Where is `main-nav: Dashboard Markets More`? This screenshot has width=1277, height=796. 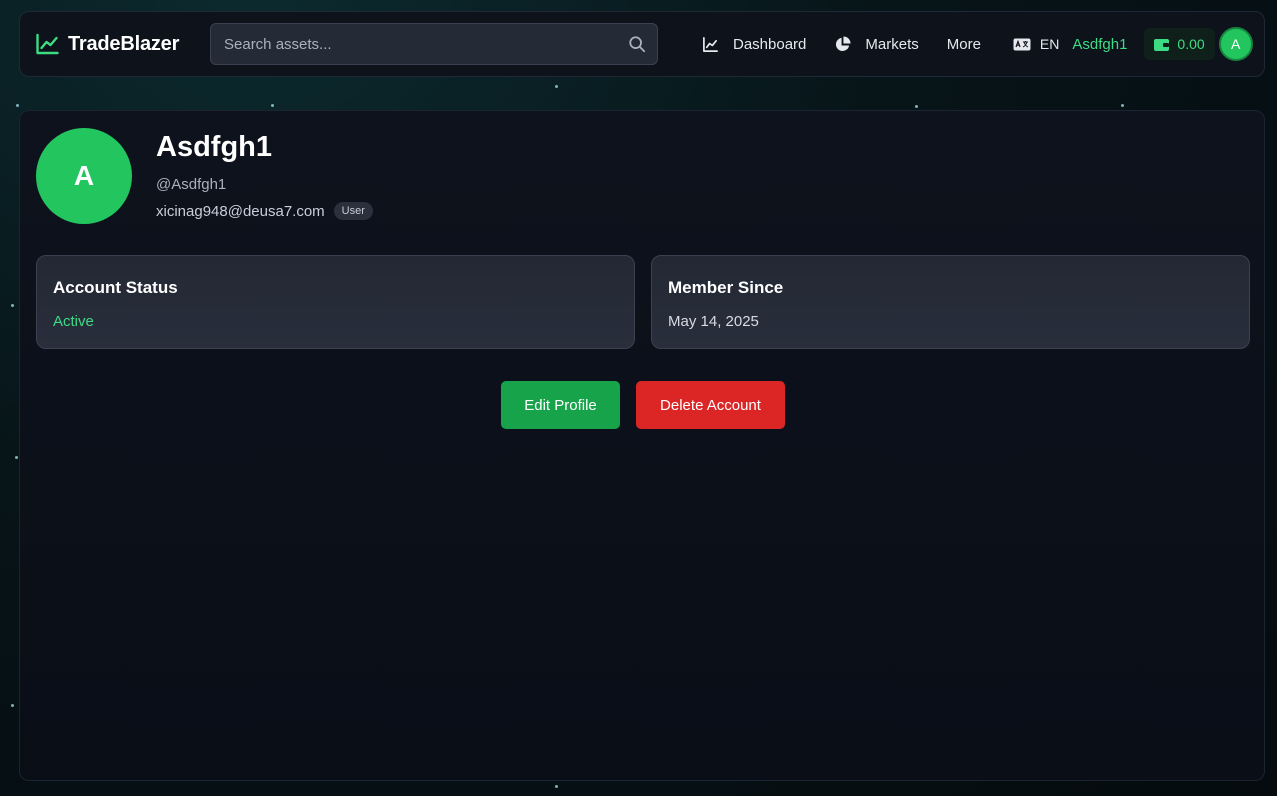
main-nav: Dashboard Markets More is located at coordinates (841, 44).